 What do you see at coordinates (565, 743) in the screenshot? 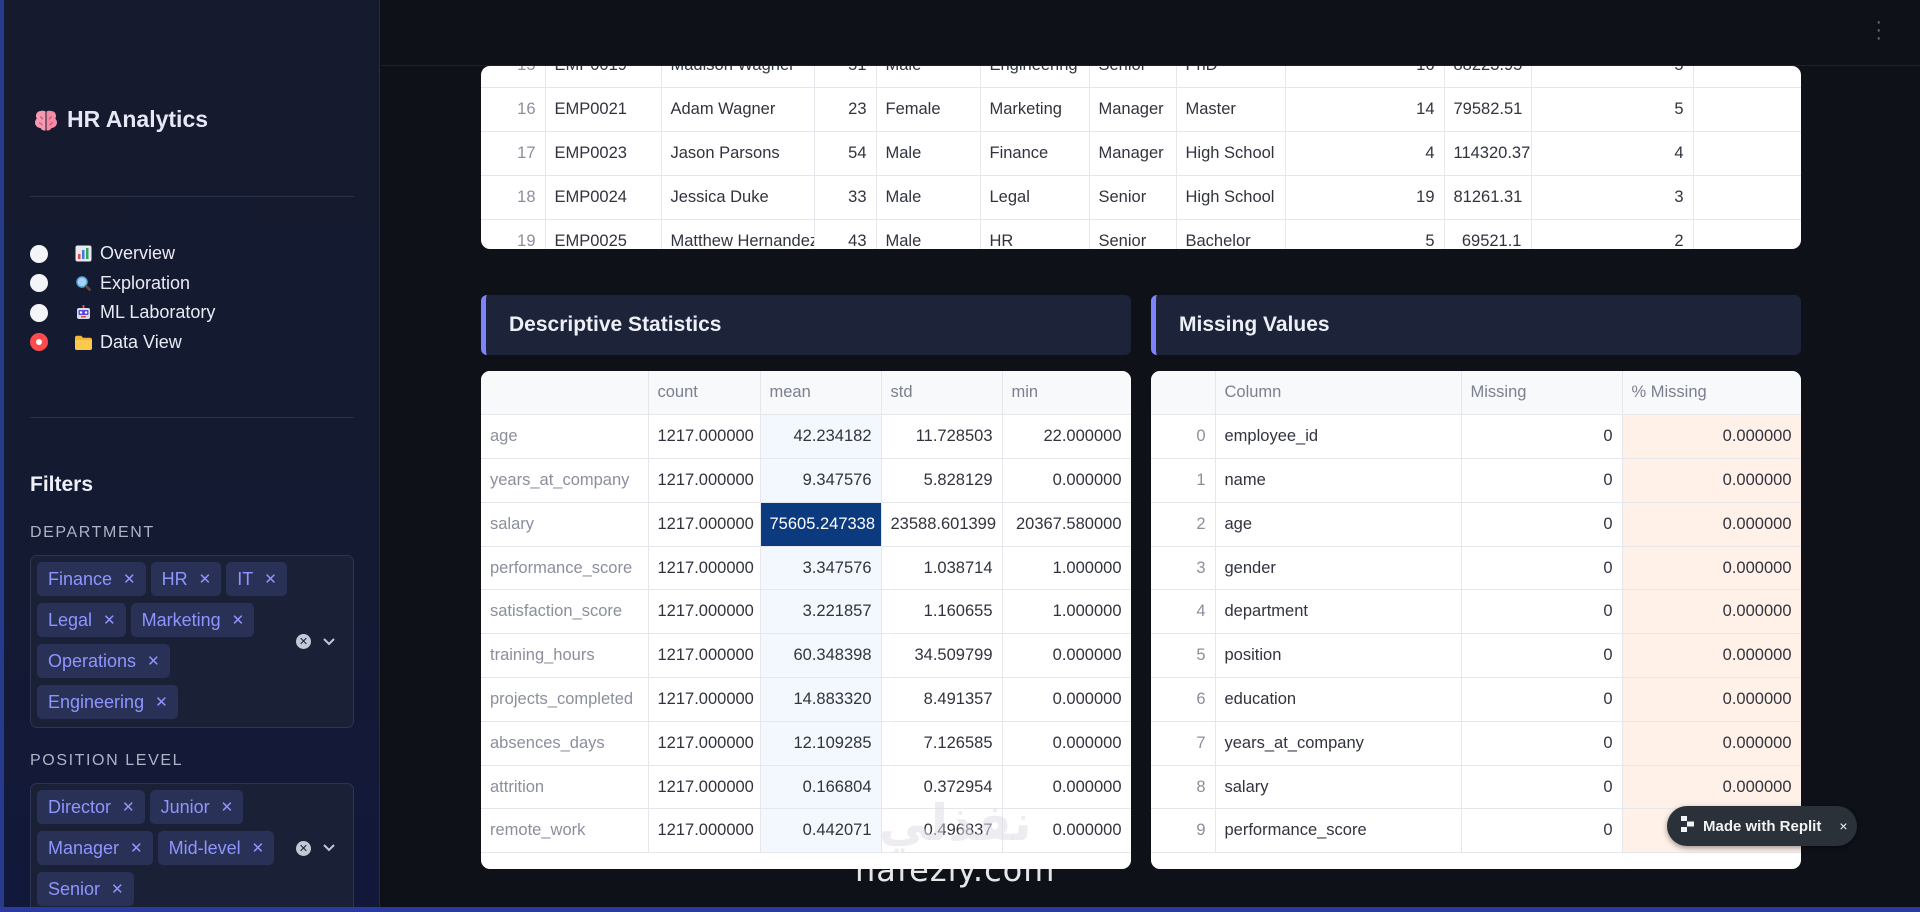
I see `row-label: absences_days` at bounding box center [565, 743].